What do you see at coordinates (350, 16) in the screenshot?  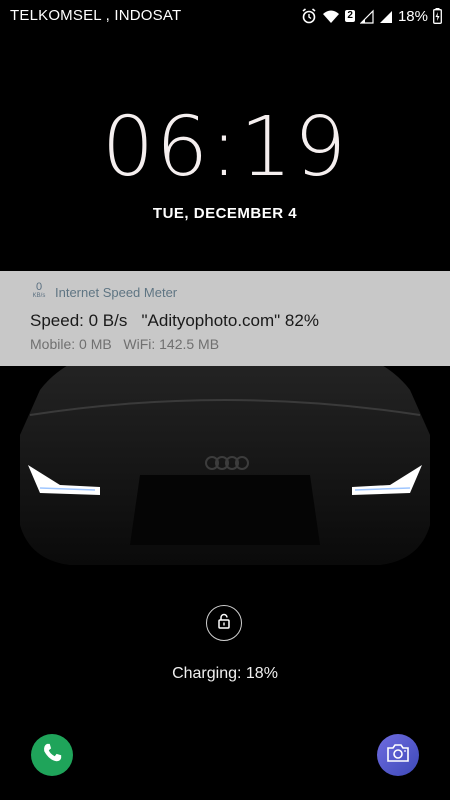 I see `sim2-icon: 2` at bounding box center [350, 16].